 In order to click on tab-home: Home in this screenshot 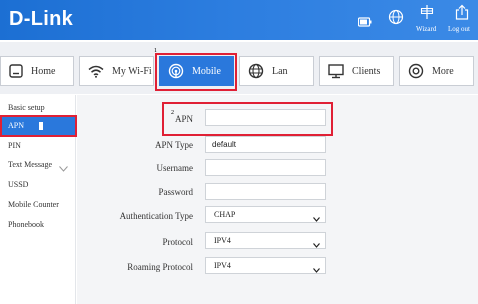, I will do `click(37, 71)`.